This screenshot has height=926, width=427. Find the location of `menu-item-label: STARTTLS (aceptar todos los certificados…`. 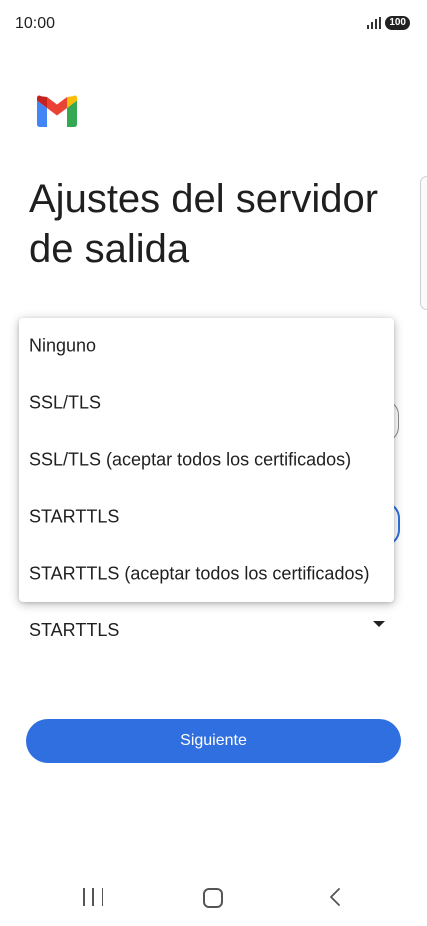

menu-item-label: STARTTLS (aceptar todos los certificados… is located at coordinates (199, 573).